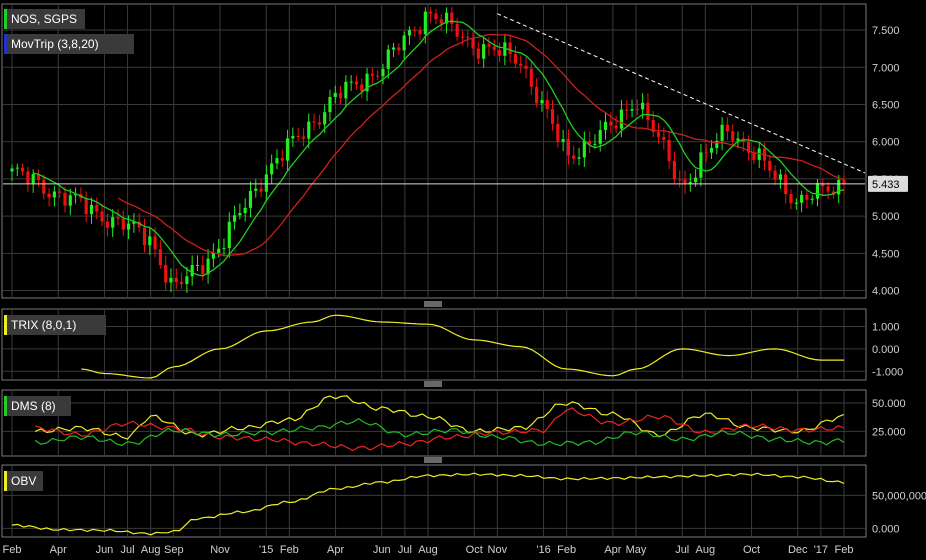 This screenshot has height=560, width=926. What do you see at coordinates (751, 550) in the screenshot?
I see `x-tick-label: Oct` at bounding box center [751, 550].